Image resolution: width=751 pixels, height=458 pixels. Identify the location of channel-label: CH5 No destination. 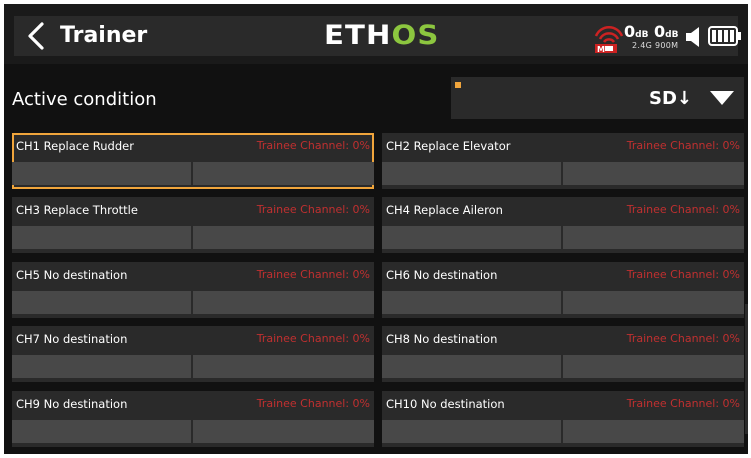
(72, 275).